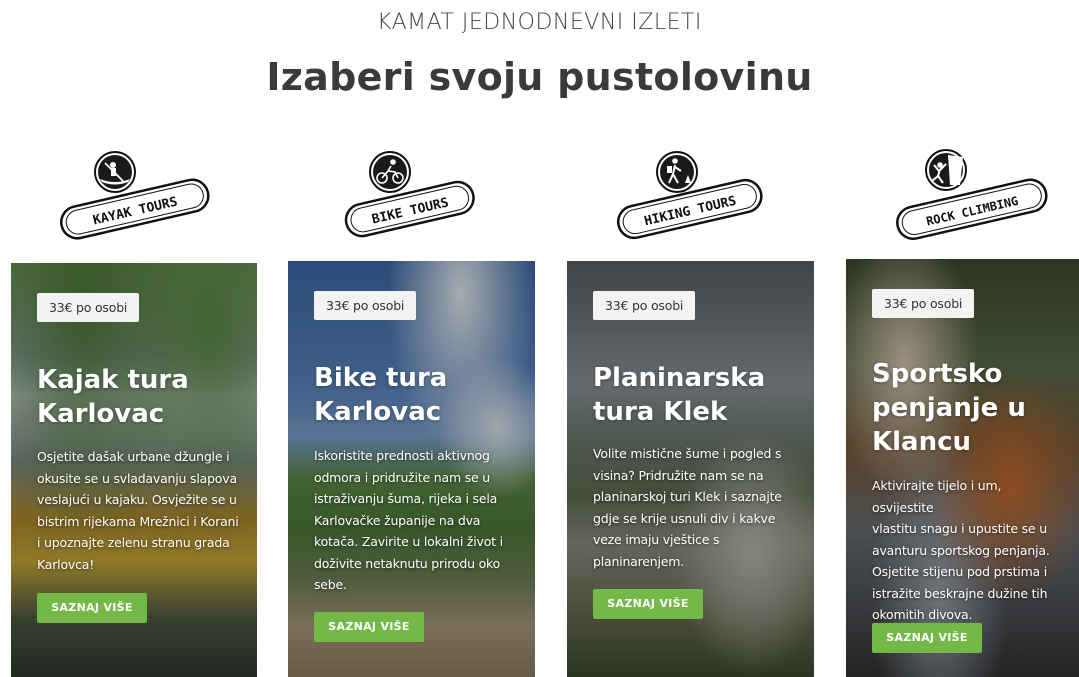 This screenshot has height=677, width=1079. What do you see at coordinates (113, 397) in the screenshot?
I see `card-title: Kajak tura Karlovac` at bounding box center [113, 397].